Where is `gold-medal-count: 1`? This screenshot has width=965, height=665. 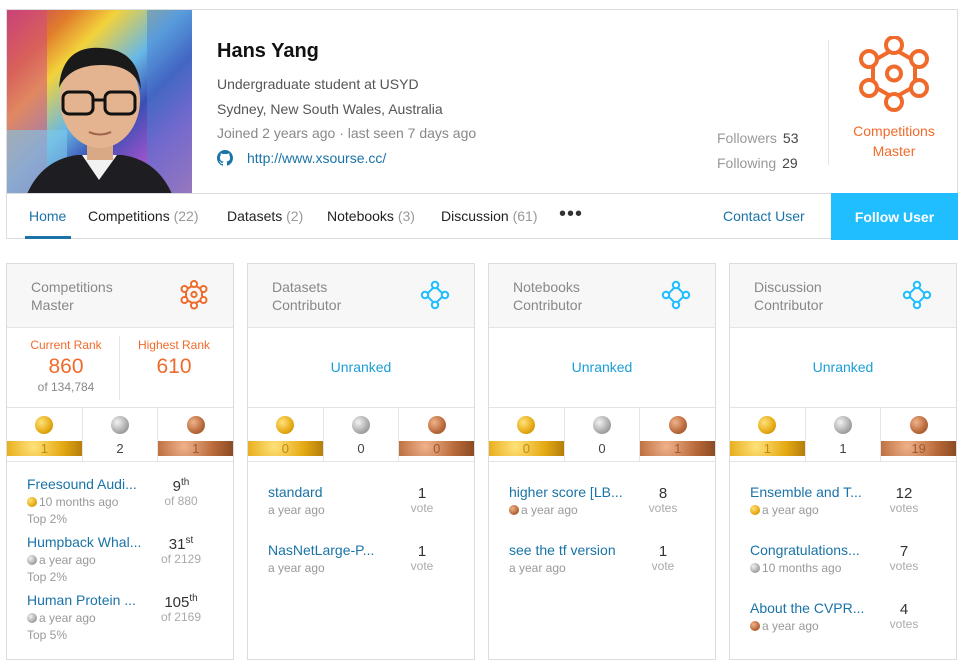
gold-medal-count: 1 is located at coordinates (768, 434).